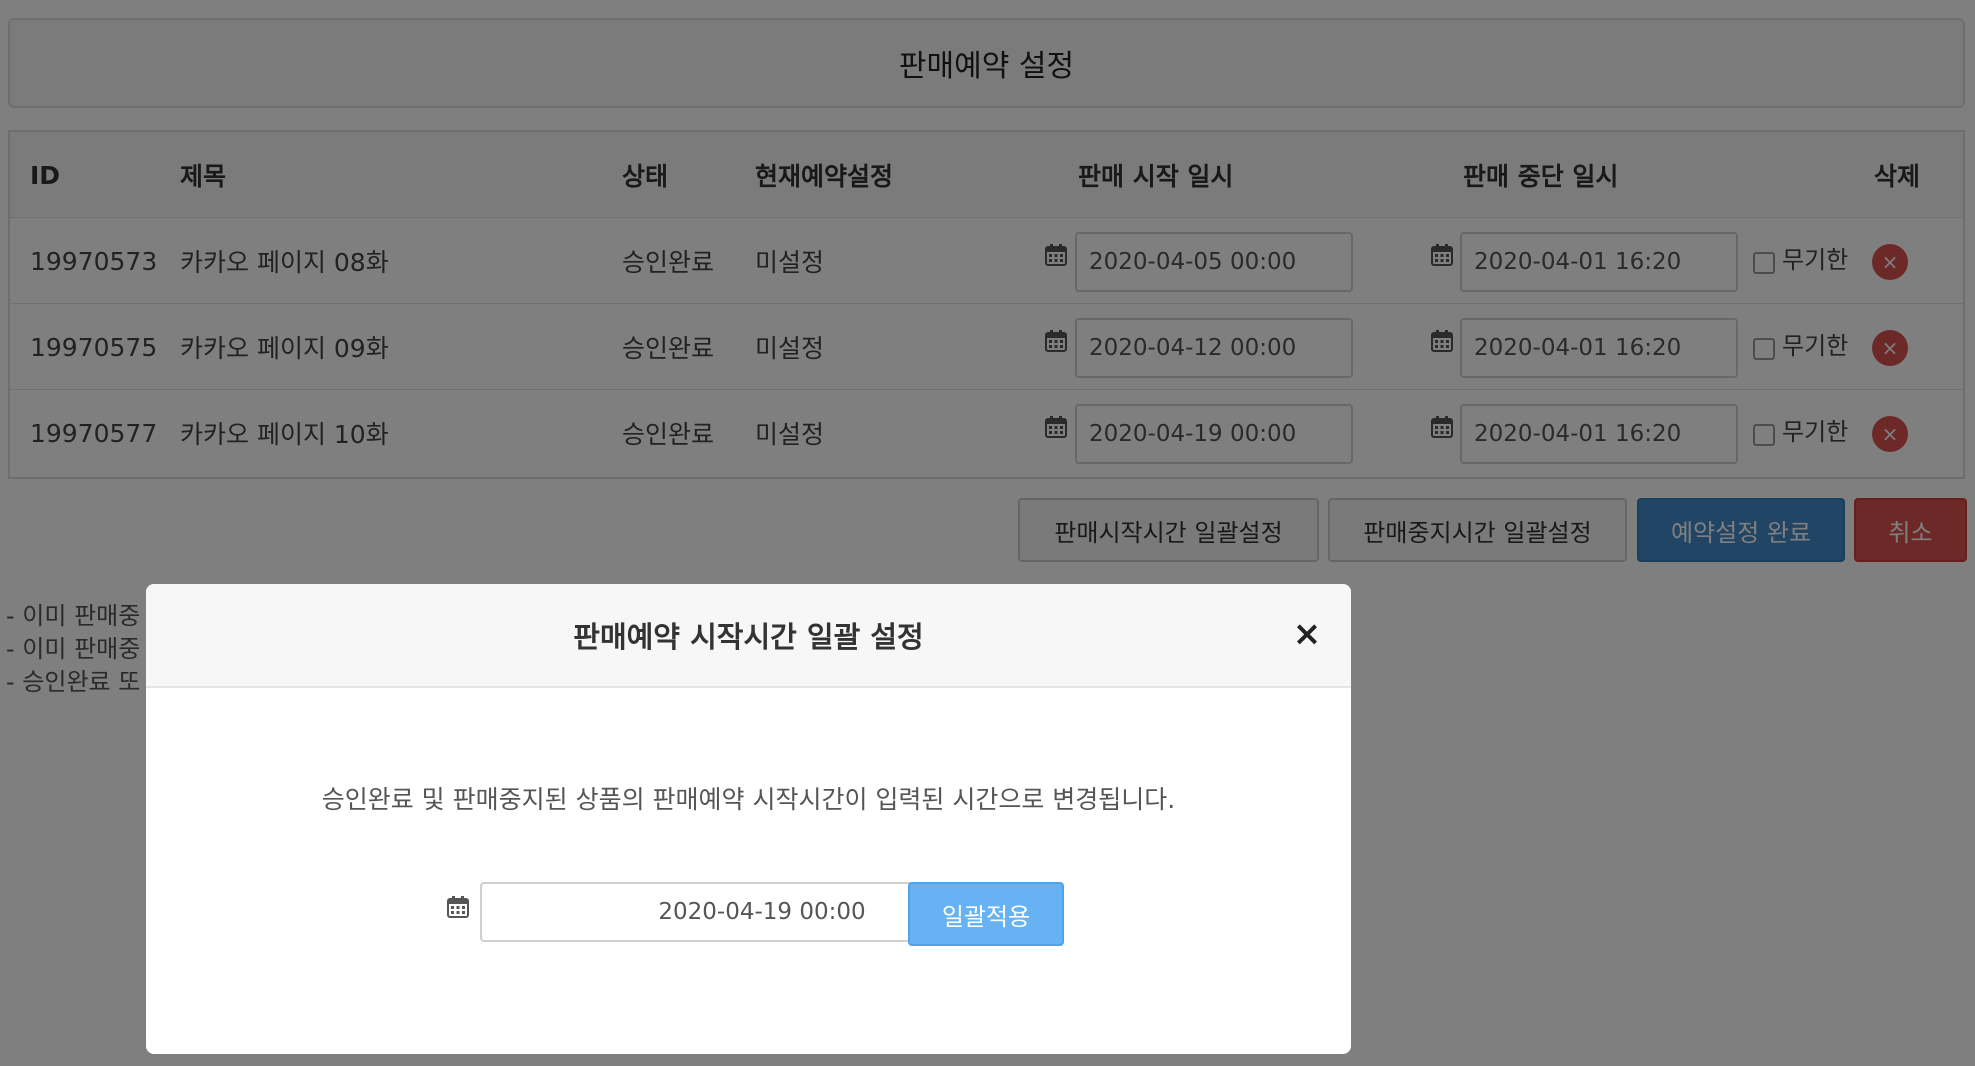 The height and width of the screenshot is (1066, 1975). What do you see at coordinates (986, 914) in the screenshot?
I see `apply-all-button: 일괄적용` at bounding box center [986, 914].